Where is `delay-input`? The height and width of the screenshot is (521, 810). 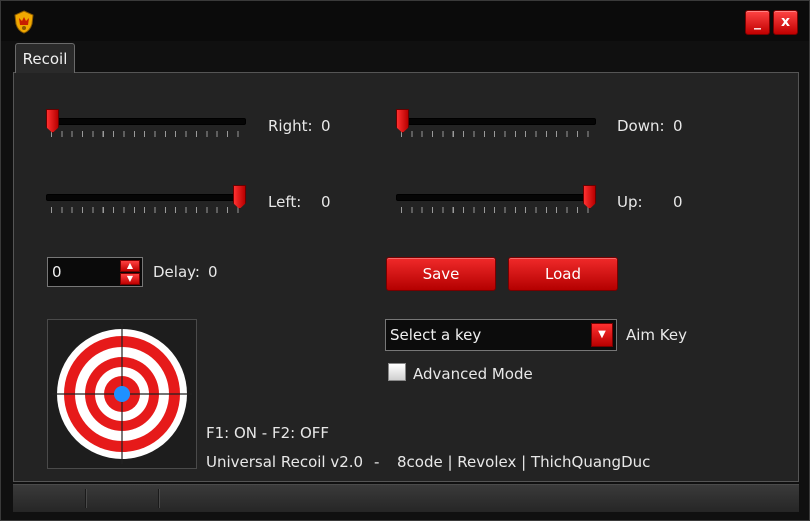 delay-input is located at coordinates (83, 272).